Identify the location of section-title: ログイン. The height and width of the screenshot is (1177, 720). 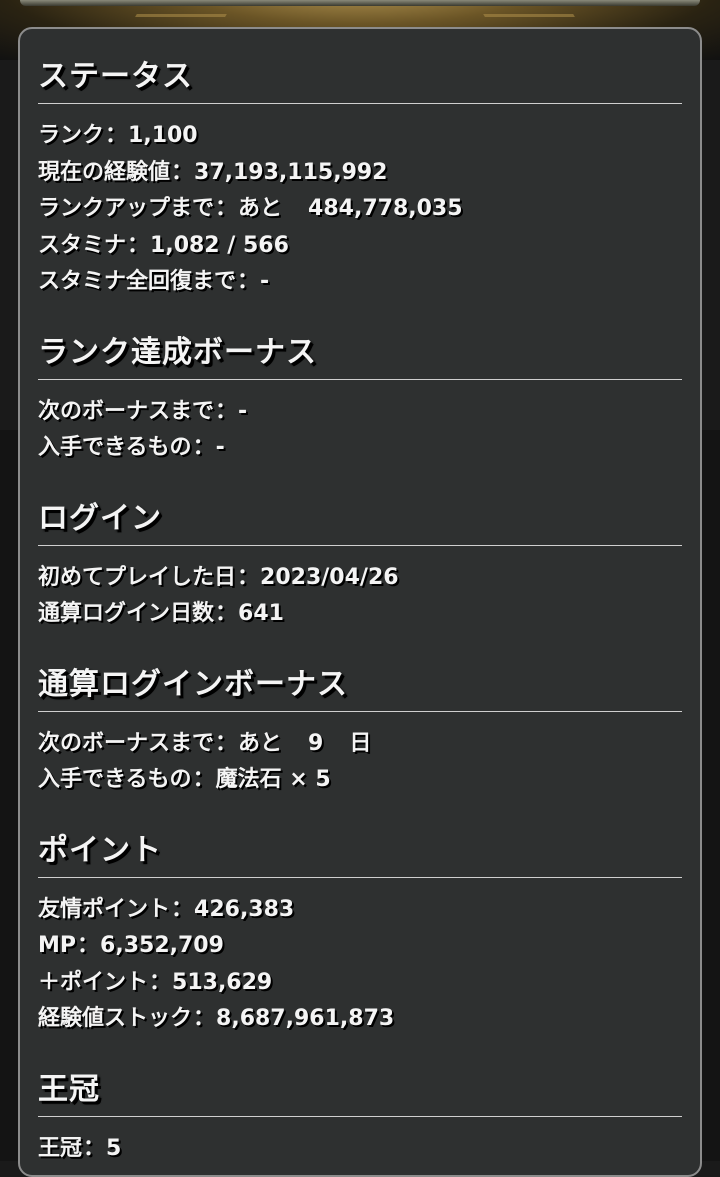
(100, 518).